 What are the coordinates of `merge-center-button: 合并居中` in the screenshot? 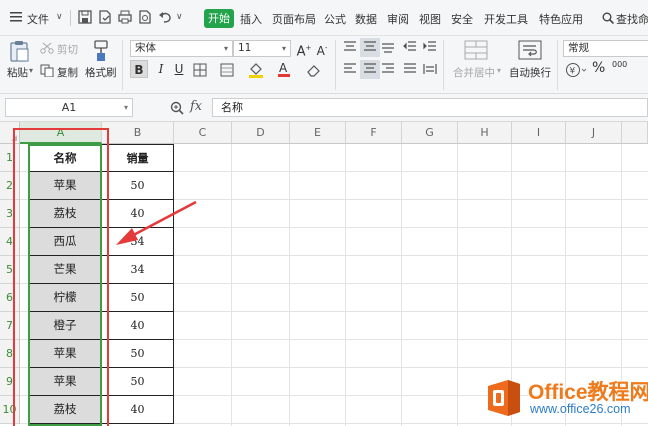 It's located at (474, 72).